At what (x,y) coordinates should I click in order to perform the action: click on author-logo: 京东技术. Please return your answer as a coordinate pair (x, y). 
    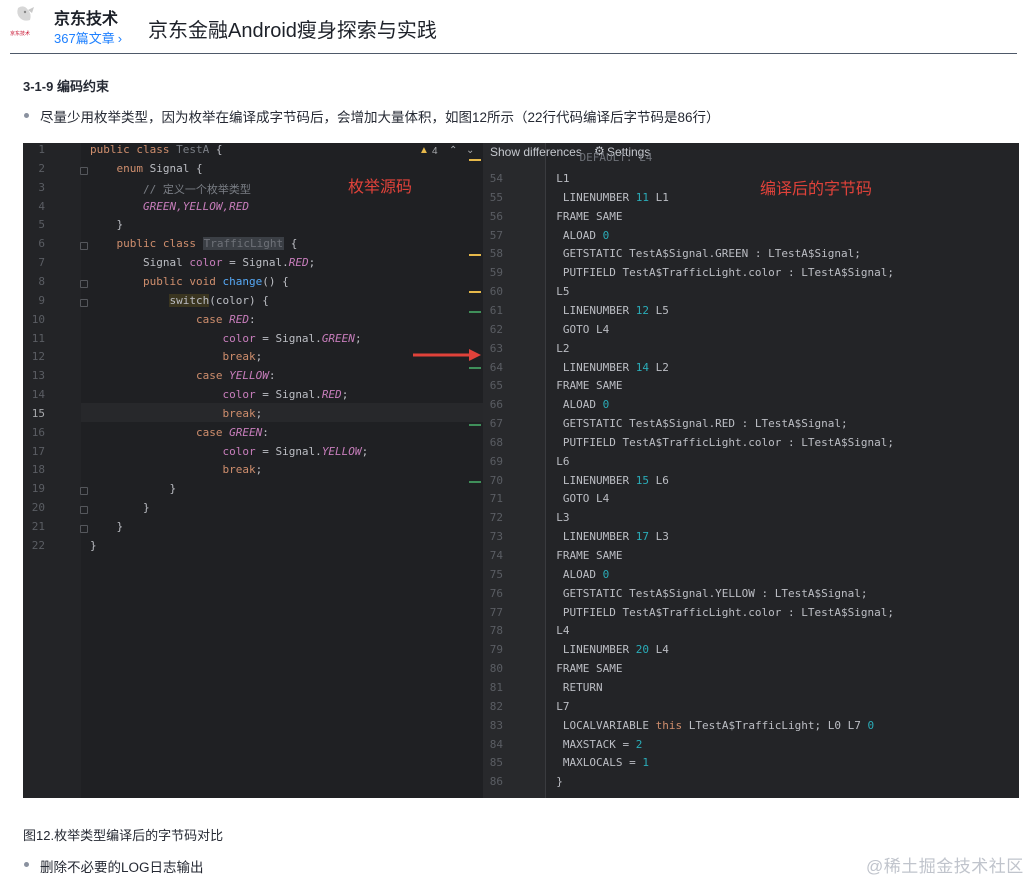
    Looking at the image, I should click on (25, 22).